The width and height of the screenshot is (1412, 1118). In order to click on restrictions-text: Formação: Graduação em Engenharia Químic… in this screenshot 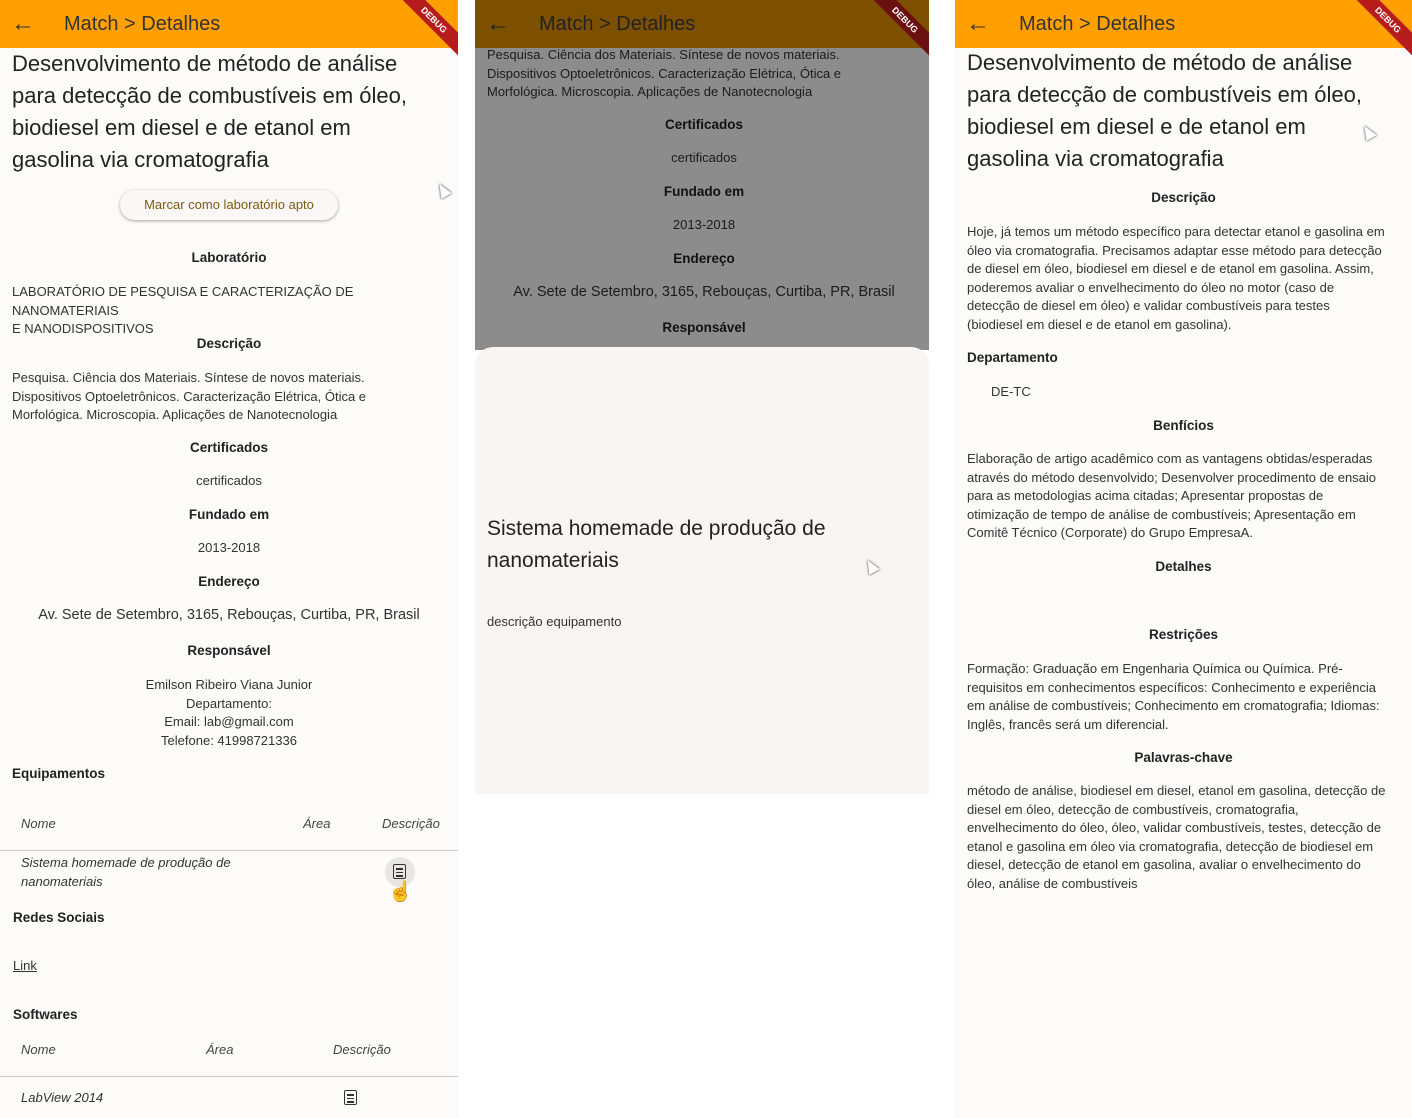, I will do `click(1187, 697)`.